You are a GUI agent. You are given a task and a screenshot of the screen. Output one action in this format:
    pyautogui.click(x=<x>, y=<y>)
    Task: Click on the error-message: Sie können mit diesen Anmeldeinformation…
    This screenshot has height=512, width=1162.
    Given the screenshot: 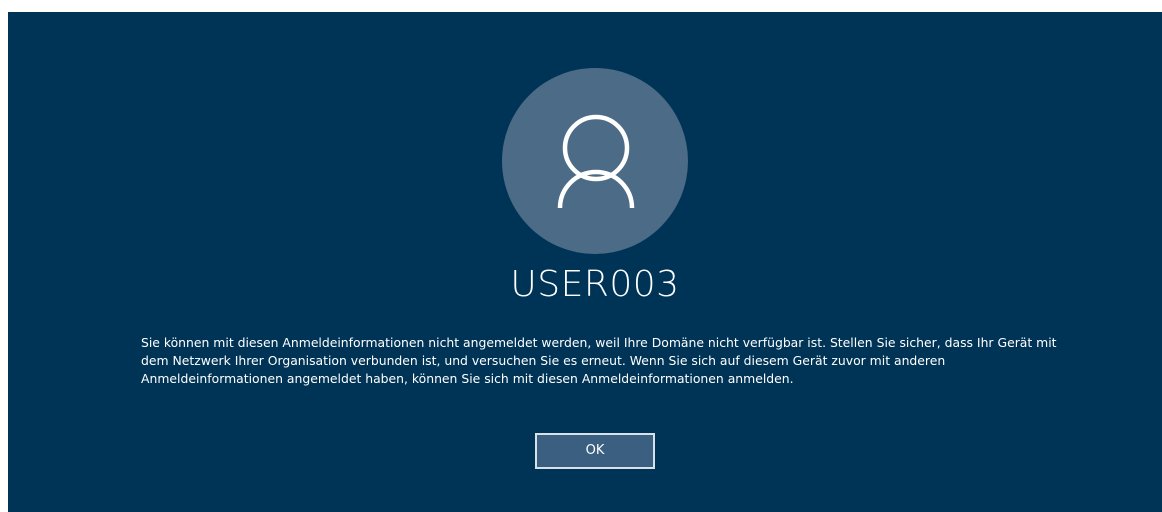 What is the action you would take?
    pyautogui.click(x=599, y=360)
    